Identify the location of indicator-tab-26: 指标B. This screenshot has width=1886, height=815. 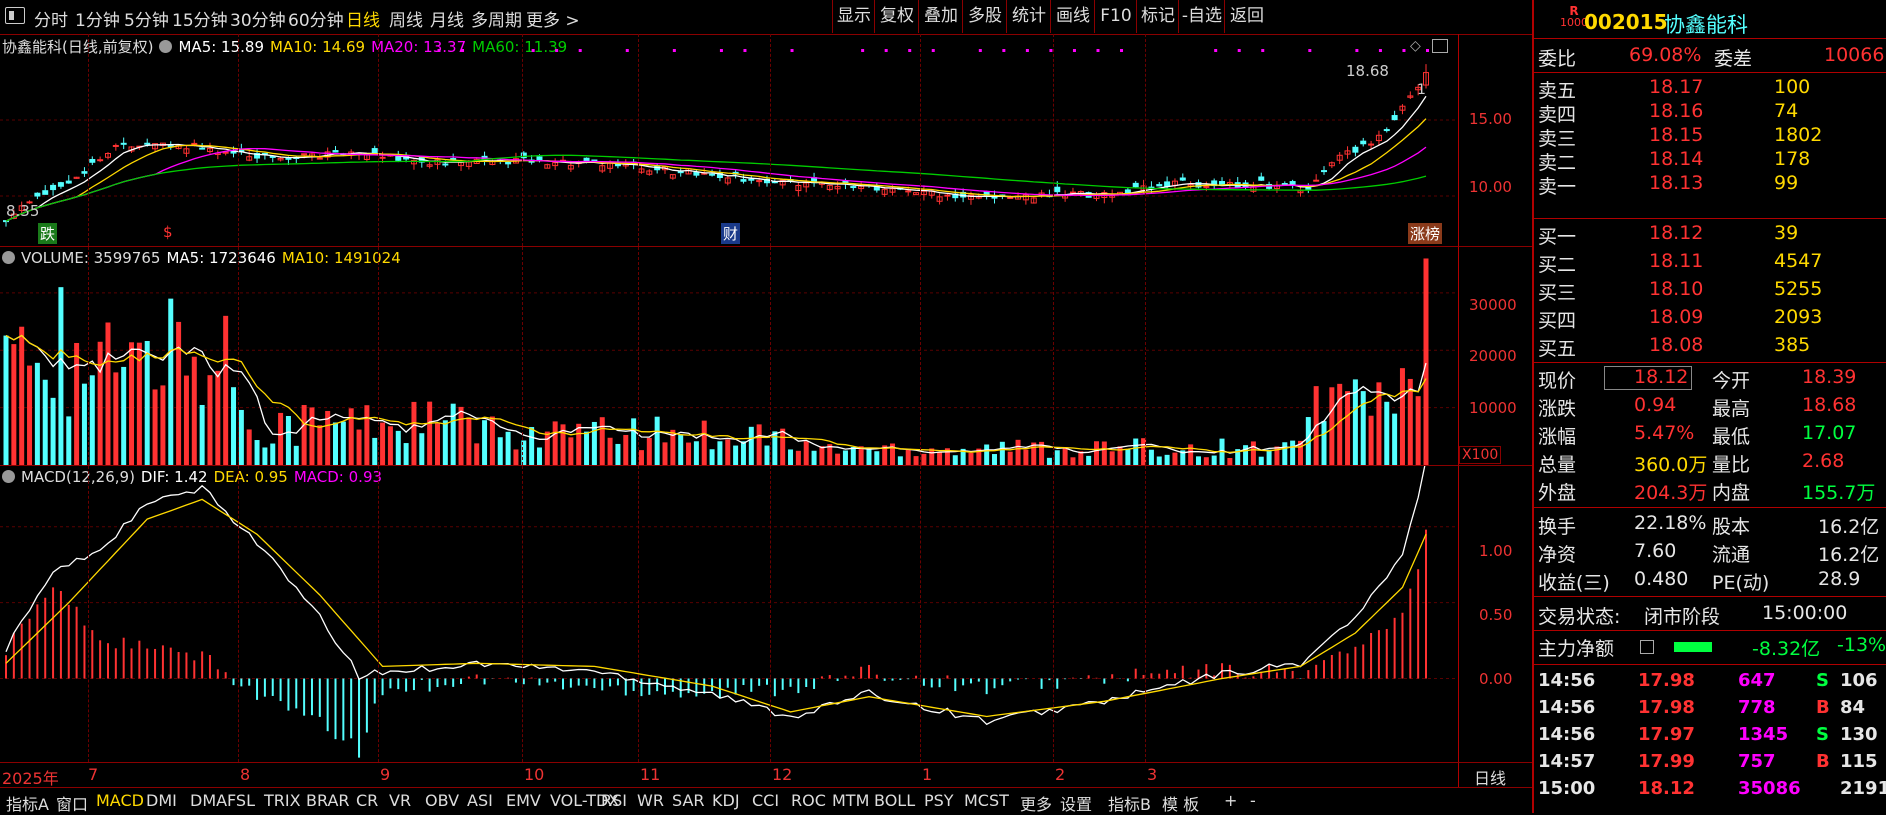
(1129, 803).